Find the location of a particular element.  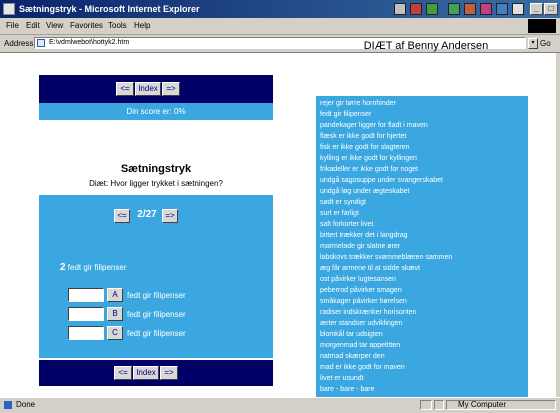

poem-line: frikadeller er ikke godt for noget is located at coordinates (369, 169).